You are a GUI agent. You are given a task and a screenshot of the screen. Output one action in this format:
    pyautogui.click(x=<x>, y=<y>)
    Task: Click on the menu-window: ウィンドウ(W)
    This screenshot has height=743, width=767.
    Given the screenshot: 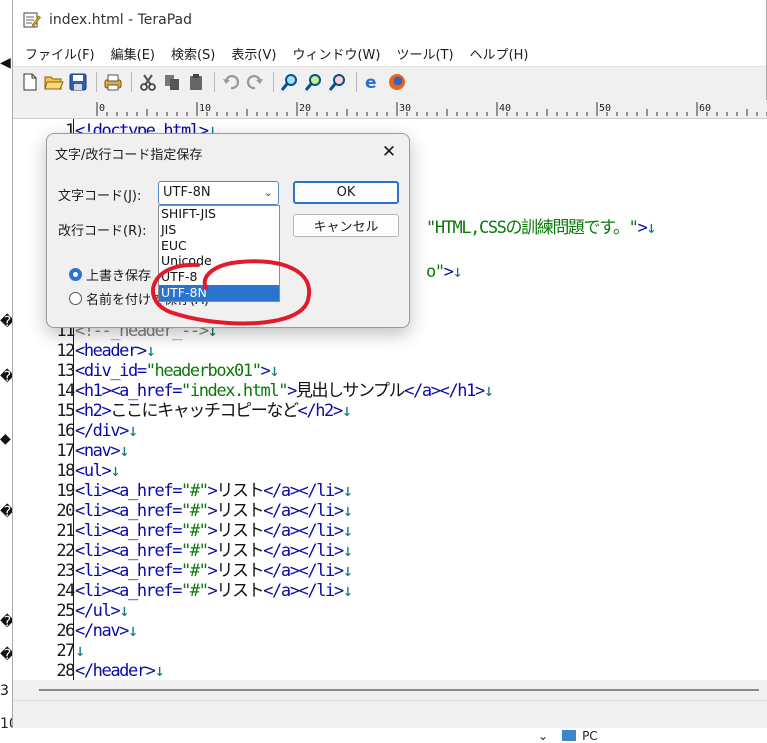 What is the action you would take?
    pyautogui.click(x=336, y=53)
    